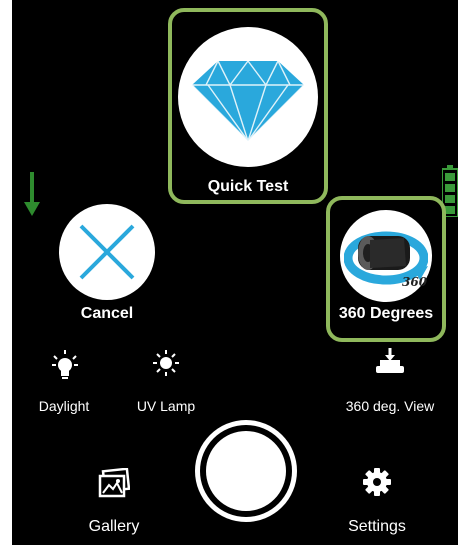 This screenshot has height=545, width=470. I want to click on daylight-label: Daylight, so click(64, 406).